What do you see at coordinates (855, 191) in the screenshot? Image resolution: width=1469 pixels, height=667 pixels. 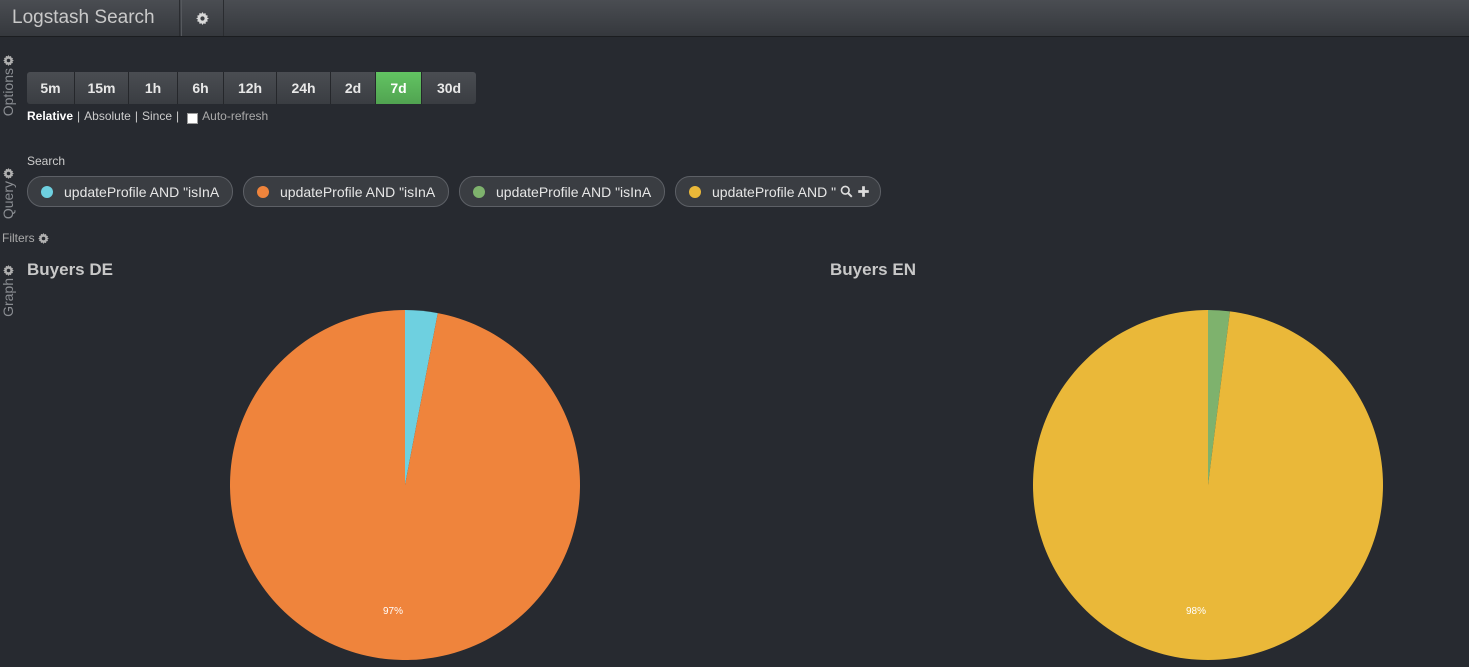 I see `query-actions` at bounding box center [855, 191].